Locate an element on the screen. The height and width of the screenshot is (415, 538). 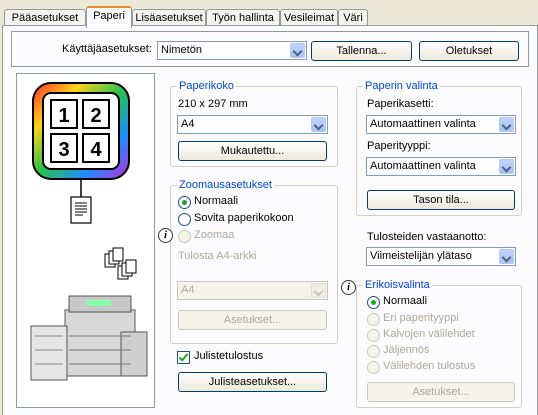
page-number-1: 1 is located at coordinates (63, 116).